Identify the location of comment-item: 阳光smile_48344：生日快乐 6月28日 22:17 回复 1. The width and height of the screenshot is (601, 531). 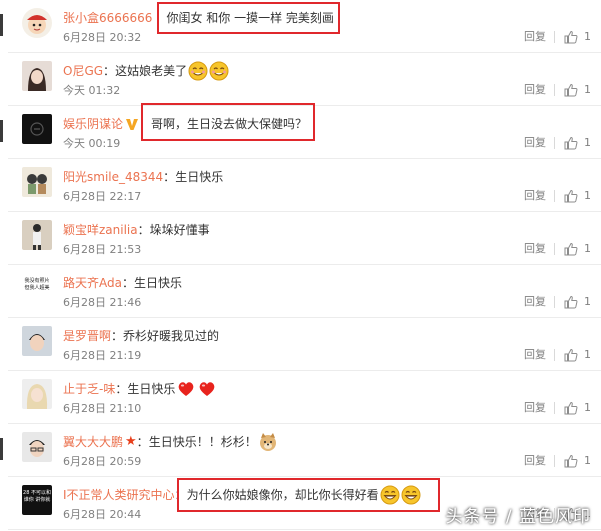
(304, 185).